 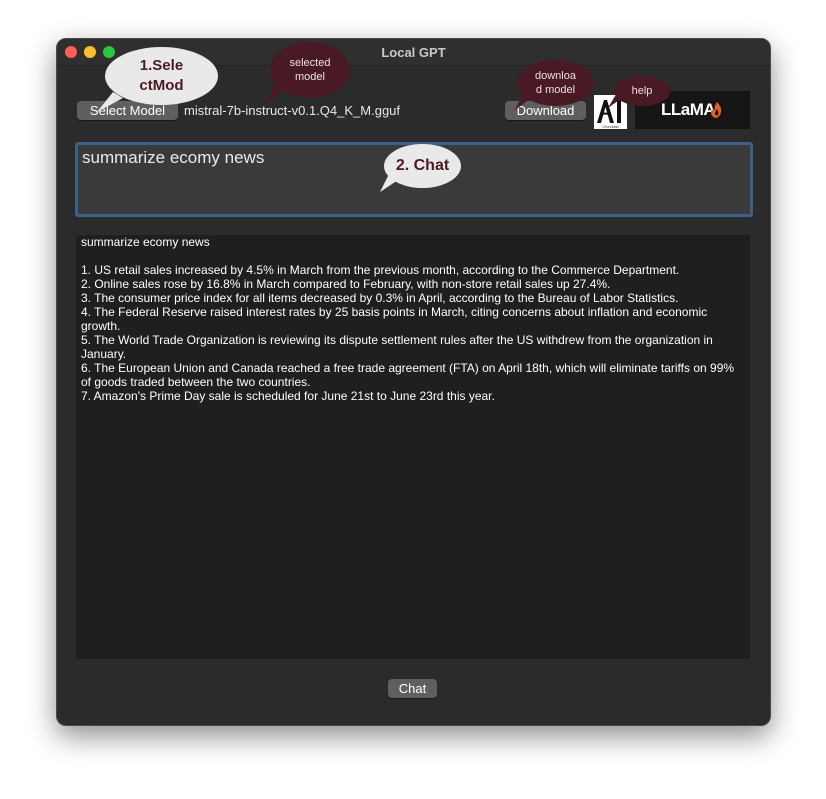 I want to click on llama-logo-text: LLaMA, so click(x=688, y=109).